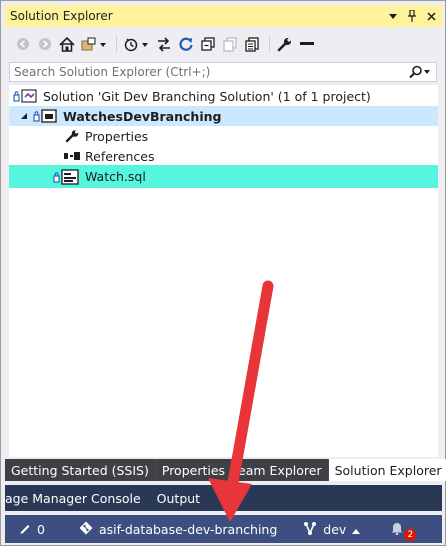 This screenshot has width=446, height=546. What do you see at coordinates (117, 136) in the screenshot?
I see `properties-label: Properties` at bounding box center [117, 136].